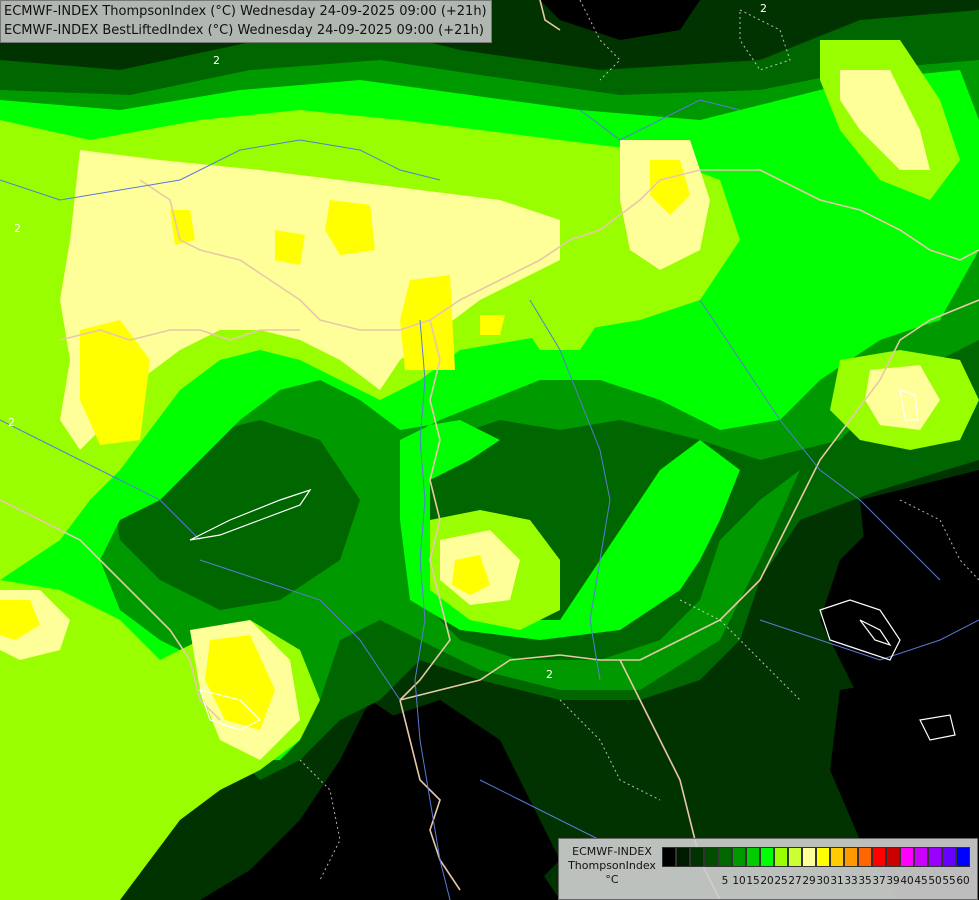  Describe the element at coordinates (781, 881) in the screenshot. I see `legend-tick: 25` at that location.